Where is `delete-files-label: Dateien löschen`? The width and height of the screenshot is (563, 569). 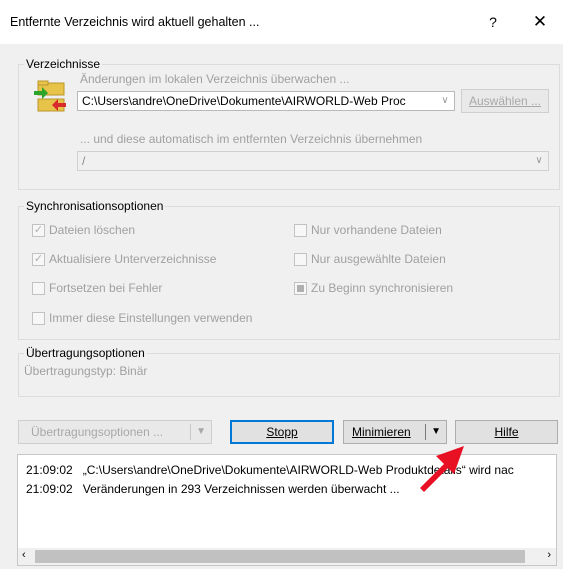
delete-files-label: Dateien löschen is located at coordinates (92, 230).